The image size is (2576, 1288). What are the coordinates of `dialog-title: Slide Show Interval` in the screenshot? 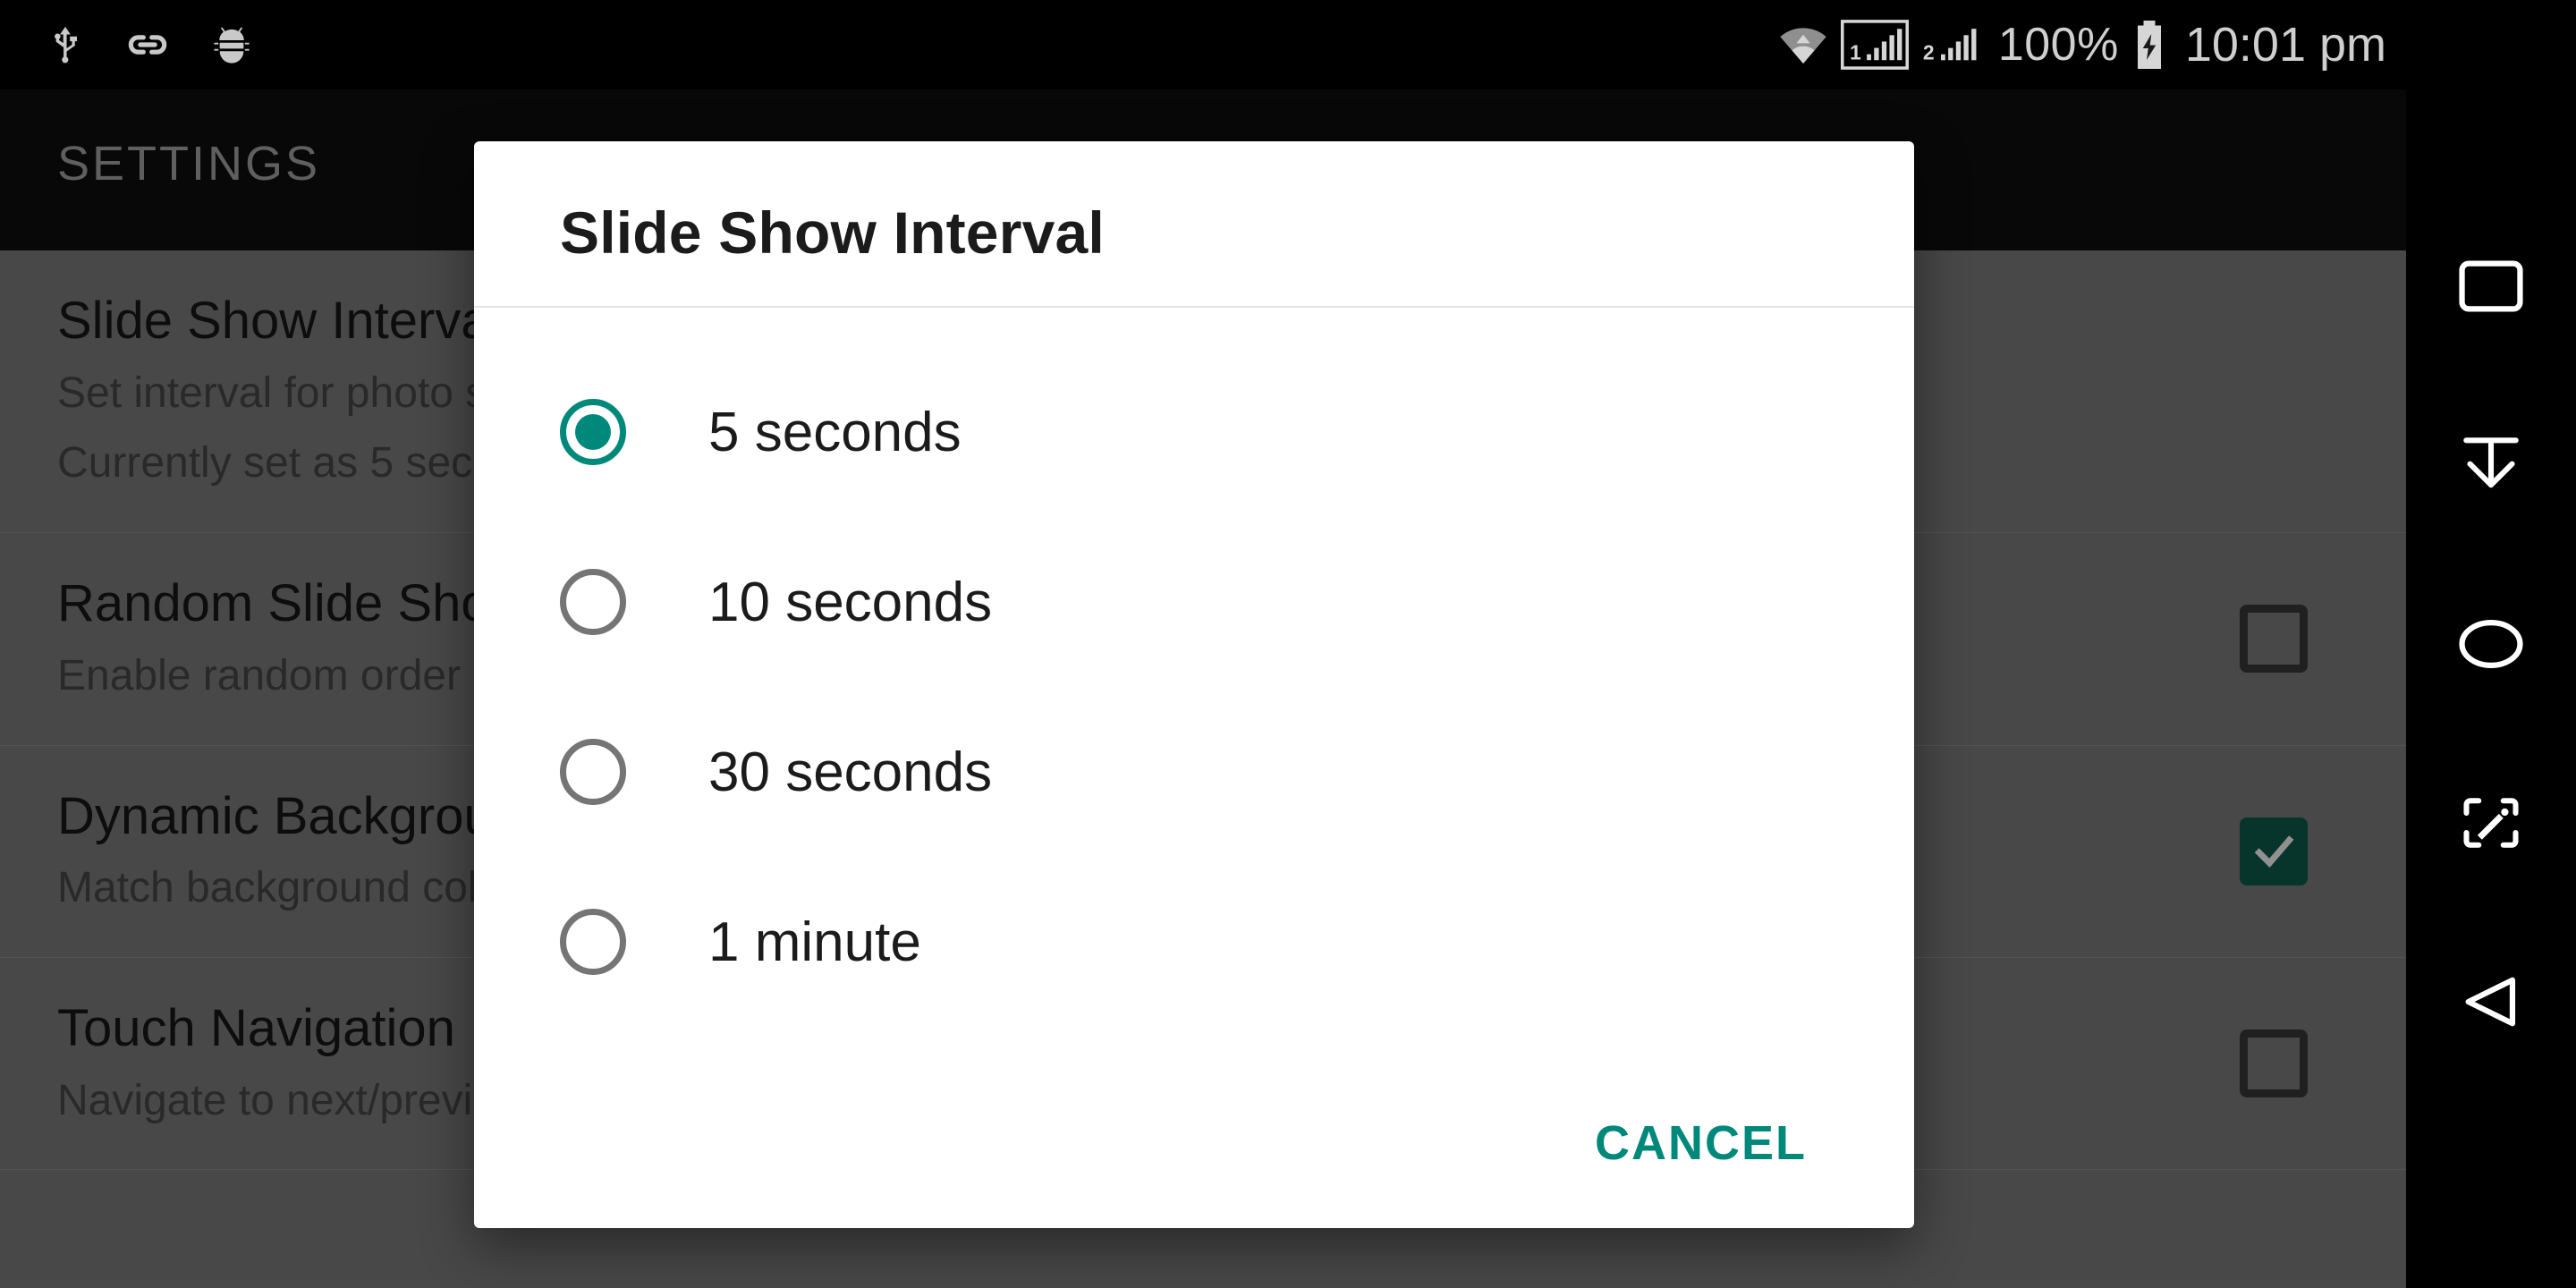 It's located at (832, 232).